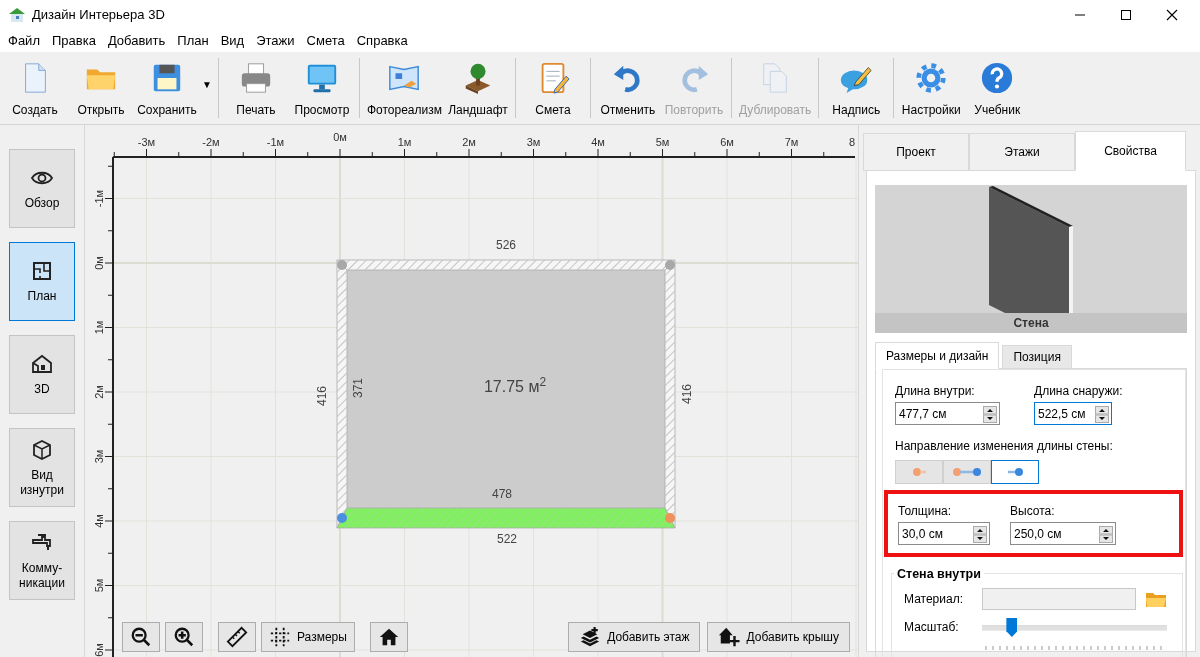  I want to click on toolbar-button: Фотореализм, so click(404, 88).